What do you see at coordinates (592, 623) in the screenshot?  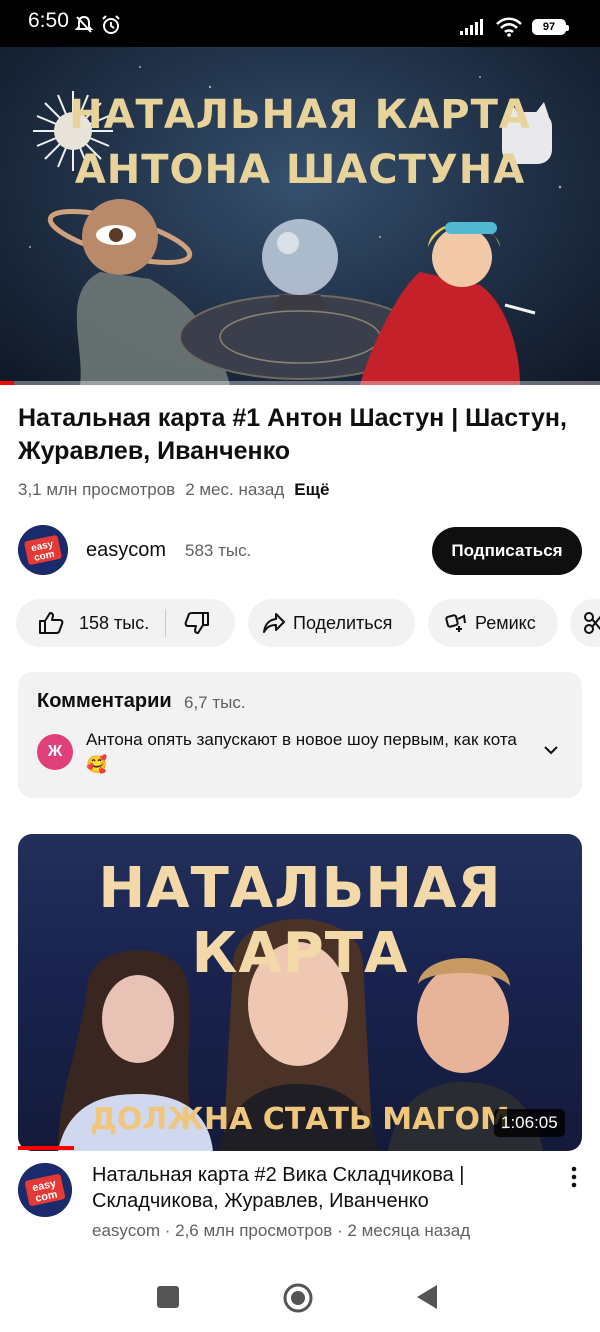 I see `clip-icon` at bounding box center [592, 623].